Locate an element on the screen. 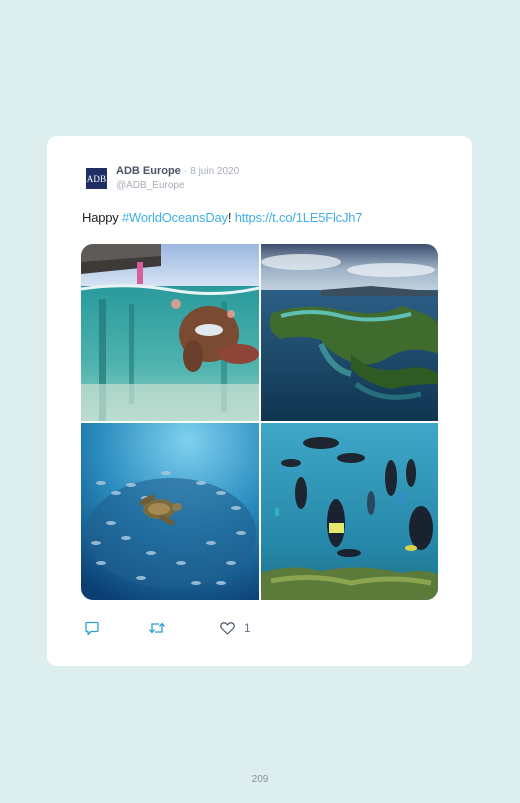 The width and height of the screenshot is (520, 803). tweet-text-middle: ! is located at coordinates (231, 217).